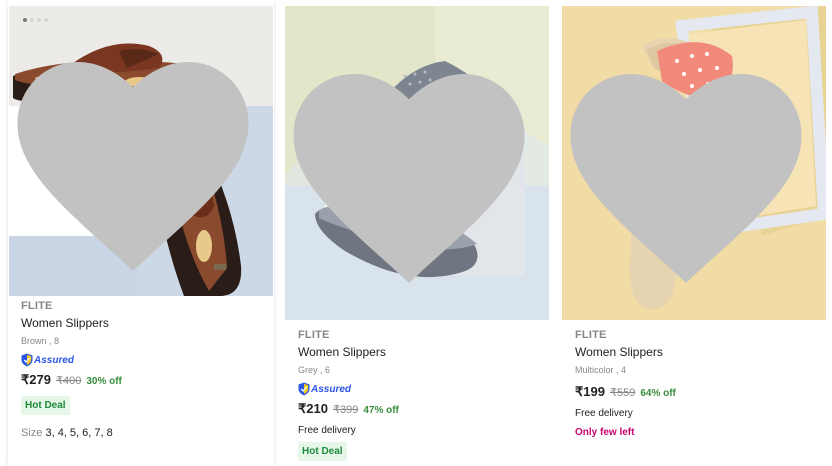 This screenshot has width=832, height=466. What do you see at coordinates (314, 370) in the screenshot?
I see `variant-text: Grey , 6` at bounding box center [314, 370].